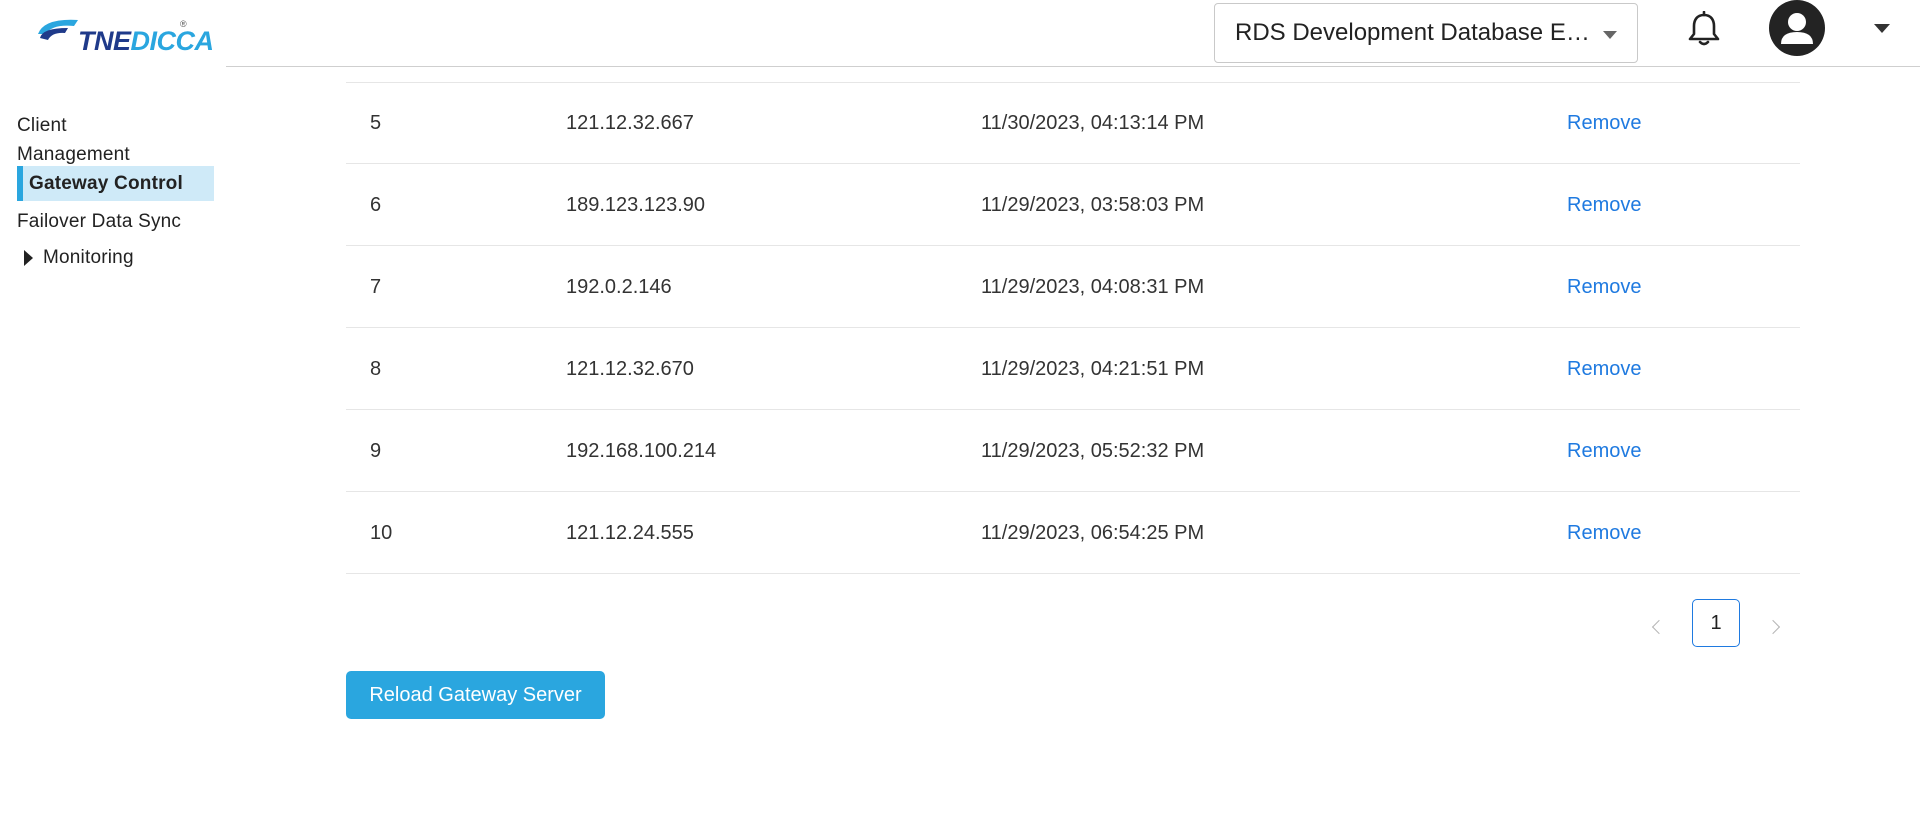  What do you see at coordinates (115, 183) in the screenshot?
I see `sidebar-item-gateway-control: Gateway Control` at bounding box center [115, 183].